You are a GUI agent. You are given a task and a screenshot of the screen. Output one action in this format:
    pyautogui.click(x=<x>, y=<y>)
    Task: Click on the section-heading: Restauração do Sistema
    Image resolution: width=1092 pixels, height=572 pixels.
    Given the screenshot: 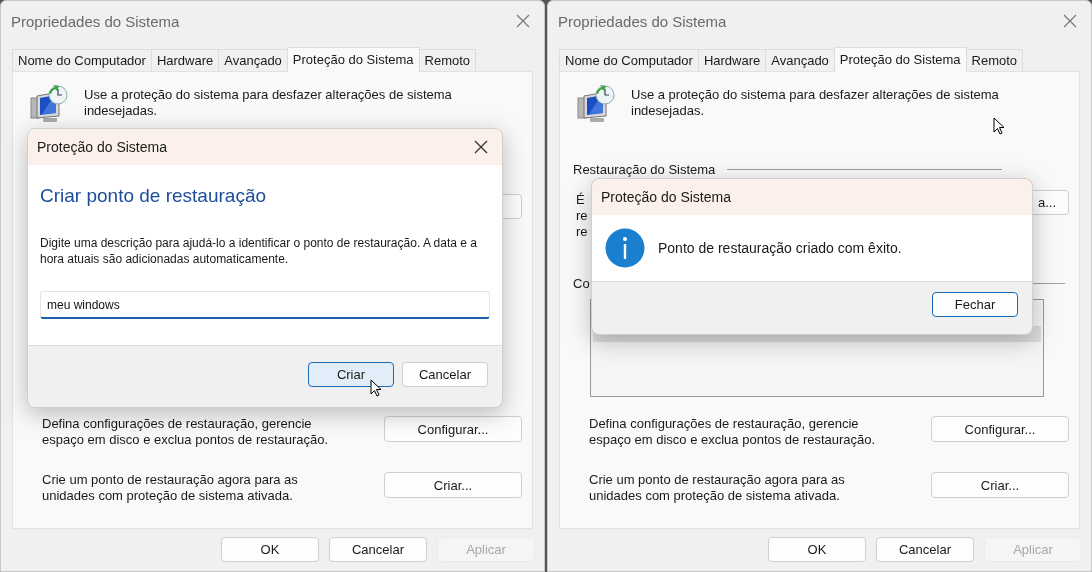 What is the action you would take?
    pyautogui.click(x=644, y=169)
    